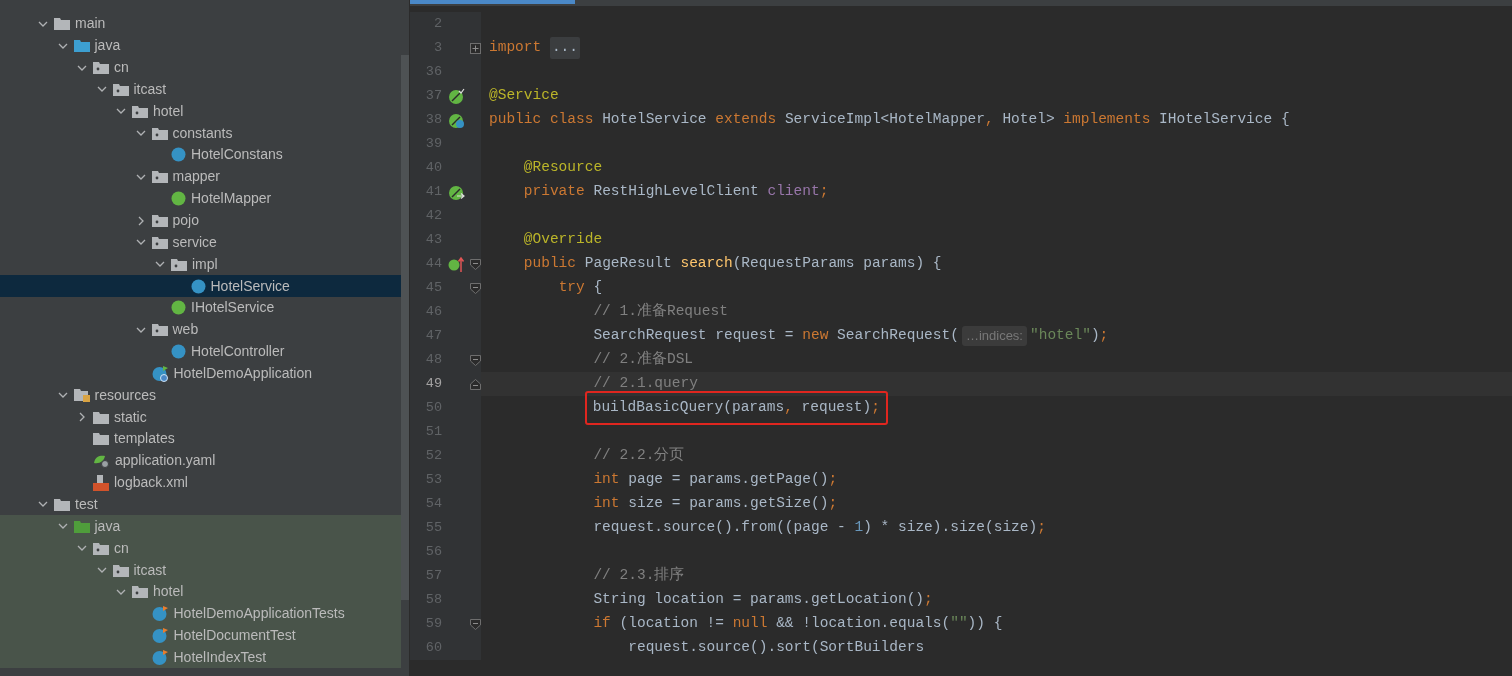  I want to click on interface-icon, so click(178, 308).